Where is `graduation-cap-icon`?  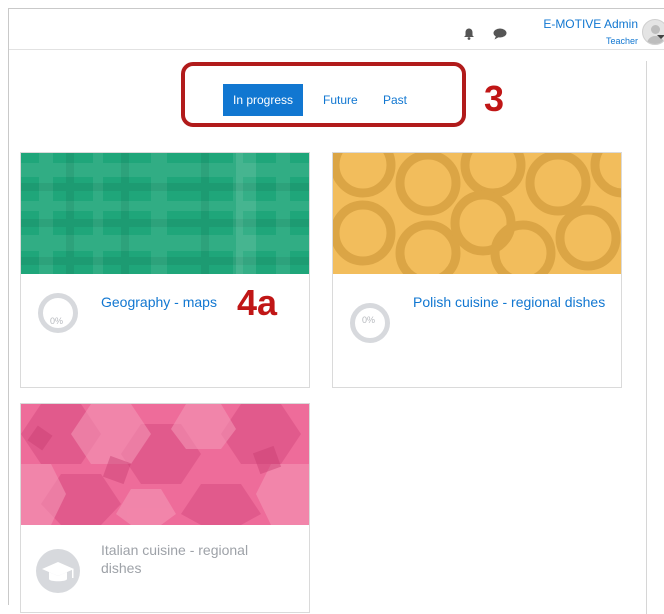
graduation-cap-icon is located at coordinates (58, 572).